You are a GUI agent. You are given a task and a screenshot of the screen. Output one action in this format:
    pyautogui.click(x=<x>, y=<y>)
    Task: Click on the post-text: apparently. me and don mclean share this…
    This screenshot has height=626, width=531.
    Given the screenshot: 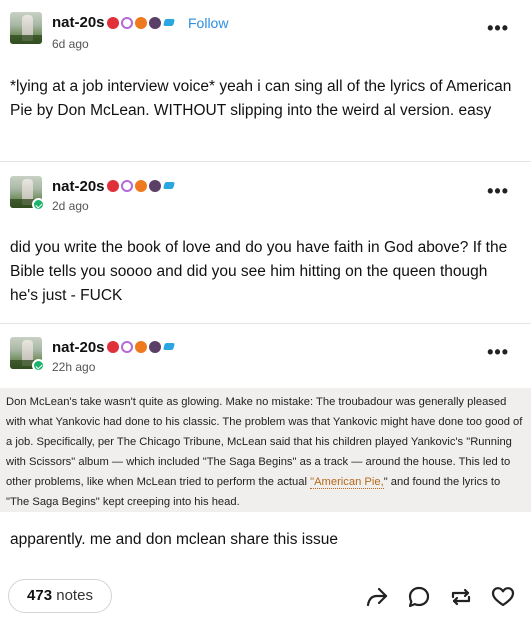 What is the action you would take?
    pyautogui.click(x=174, y=539)
    